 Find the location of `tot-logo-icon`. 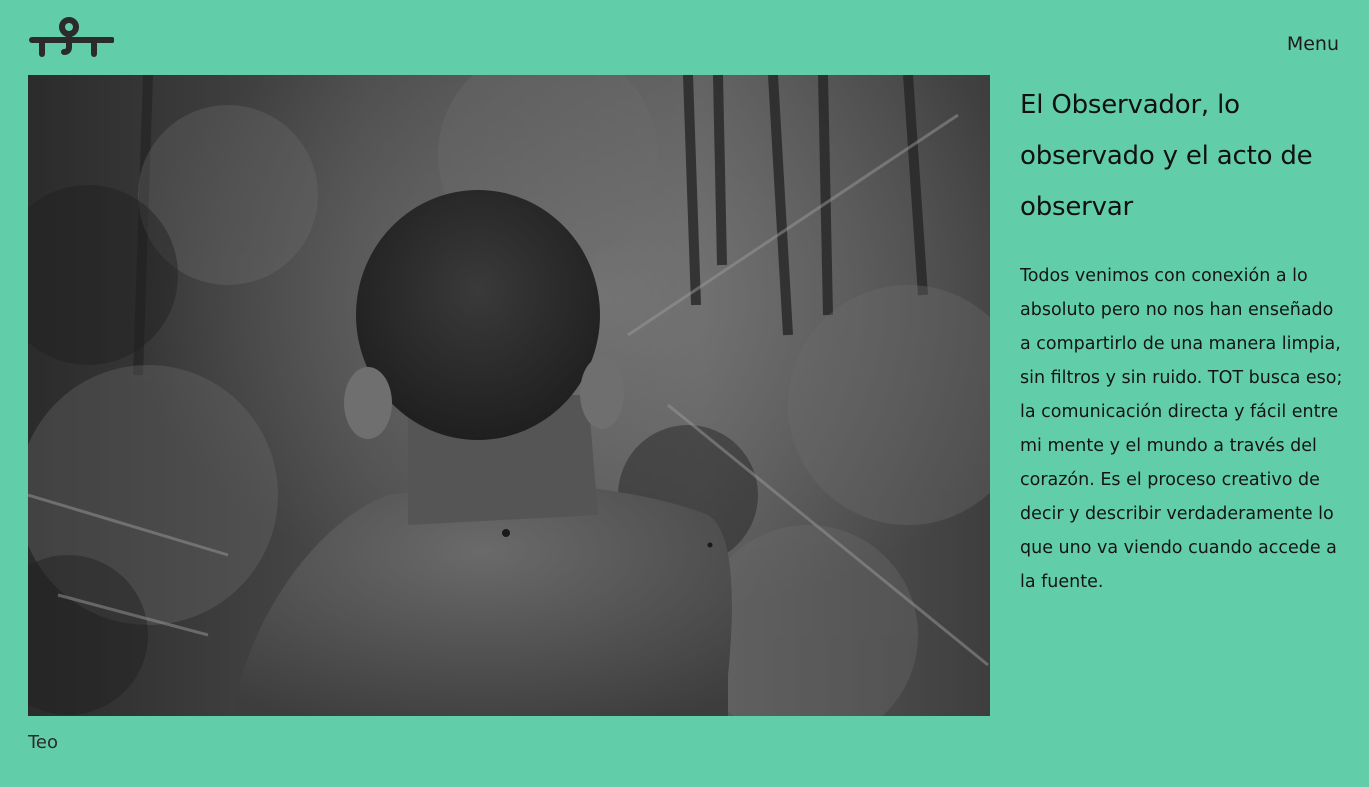

tot-logo-icon is located at coordinates (71, 37).